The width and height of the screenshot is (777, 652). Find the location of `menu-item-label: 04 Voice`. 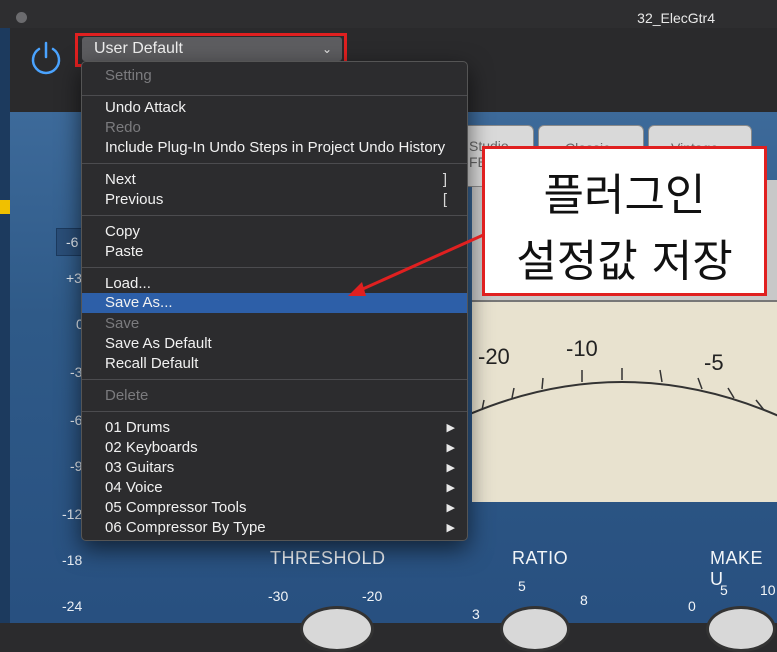

menu-item-label: 04 Voice is located at coordinates (134, 487).